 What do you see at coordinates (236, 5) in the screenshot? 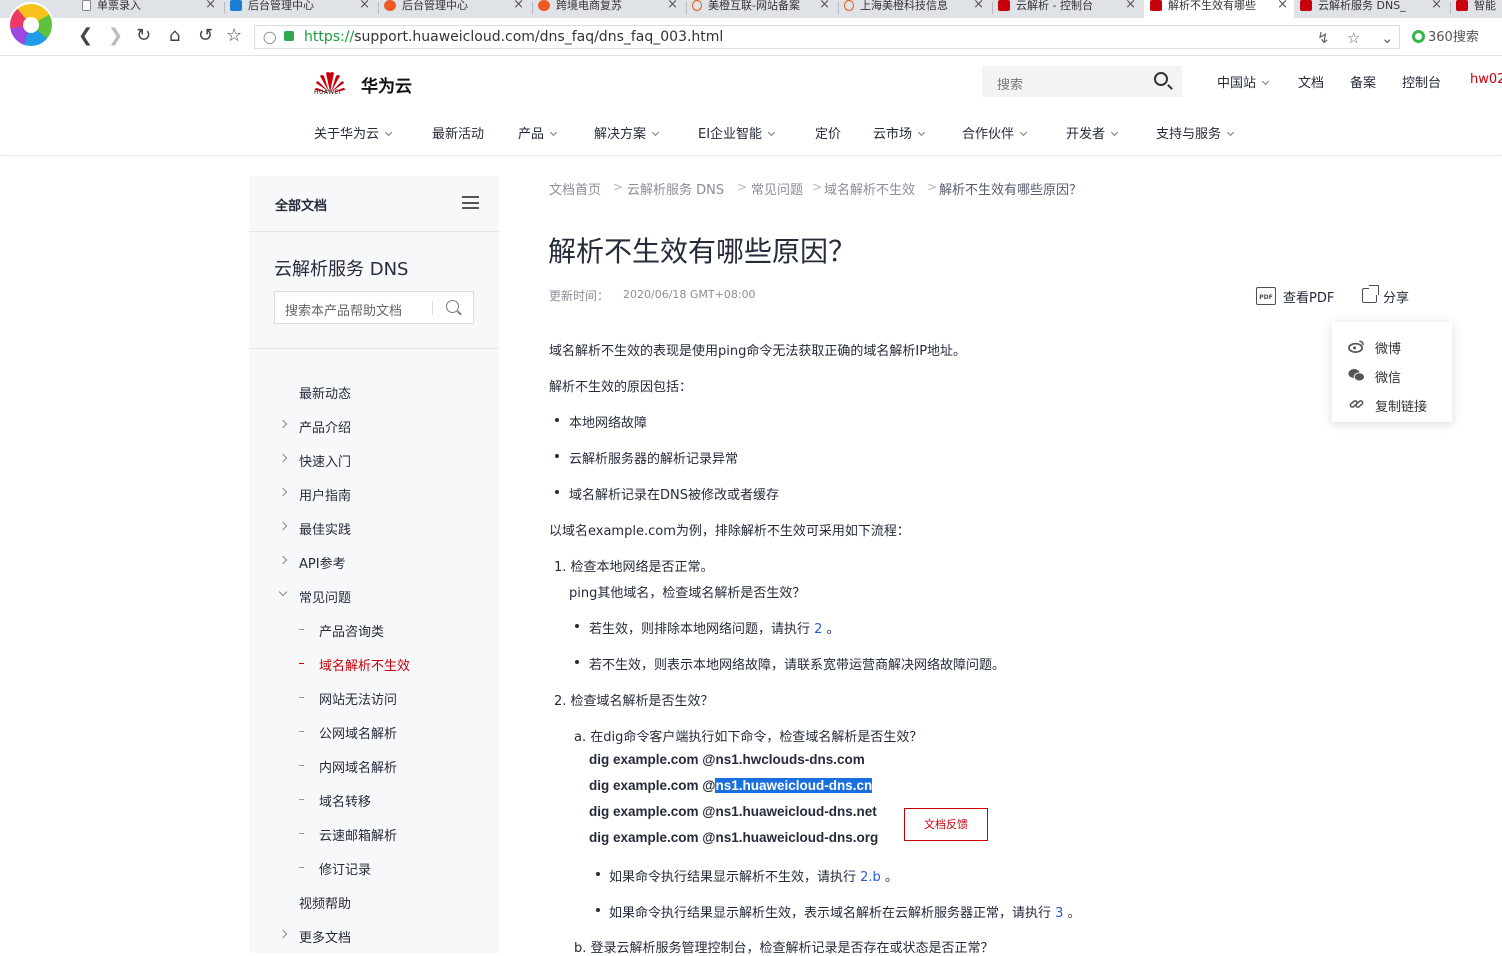
I see `site-favicon-icon` at bounding box center [236, 5].